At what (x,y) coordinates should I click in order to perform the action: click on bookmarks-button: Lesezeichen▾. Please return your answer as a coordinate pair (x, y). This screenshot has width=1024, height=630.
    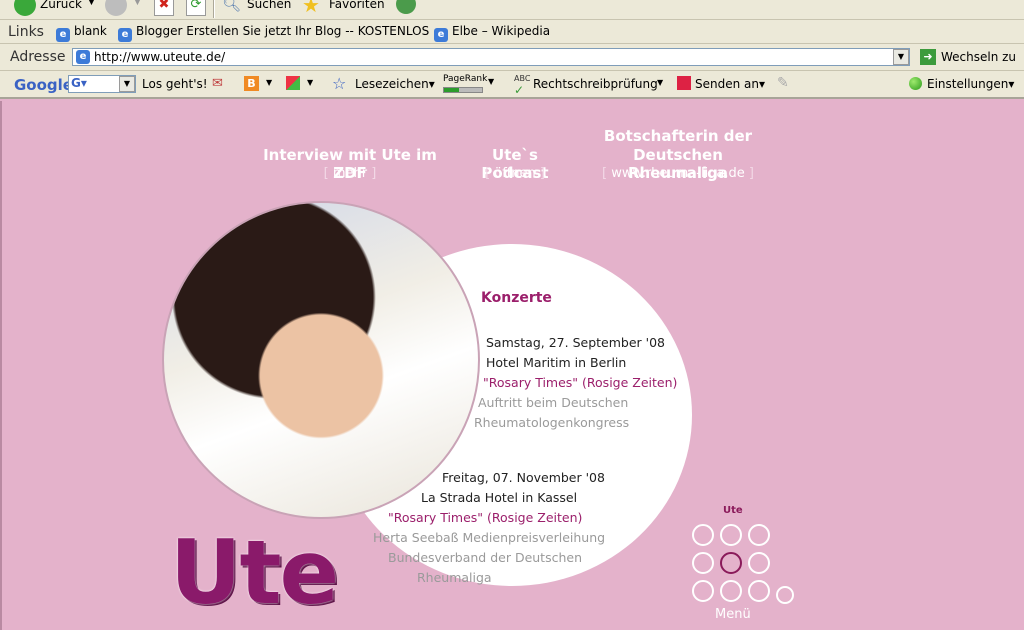
    Looking at the image, I should click on (395, 84).